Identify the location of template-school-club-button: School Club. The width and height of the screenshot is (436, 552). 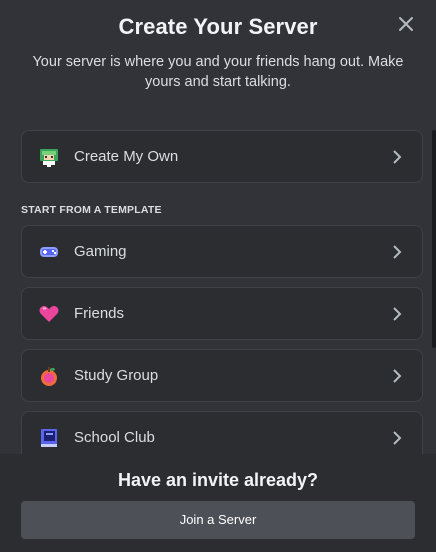
(222, 432).